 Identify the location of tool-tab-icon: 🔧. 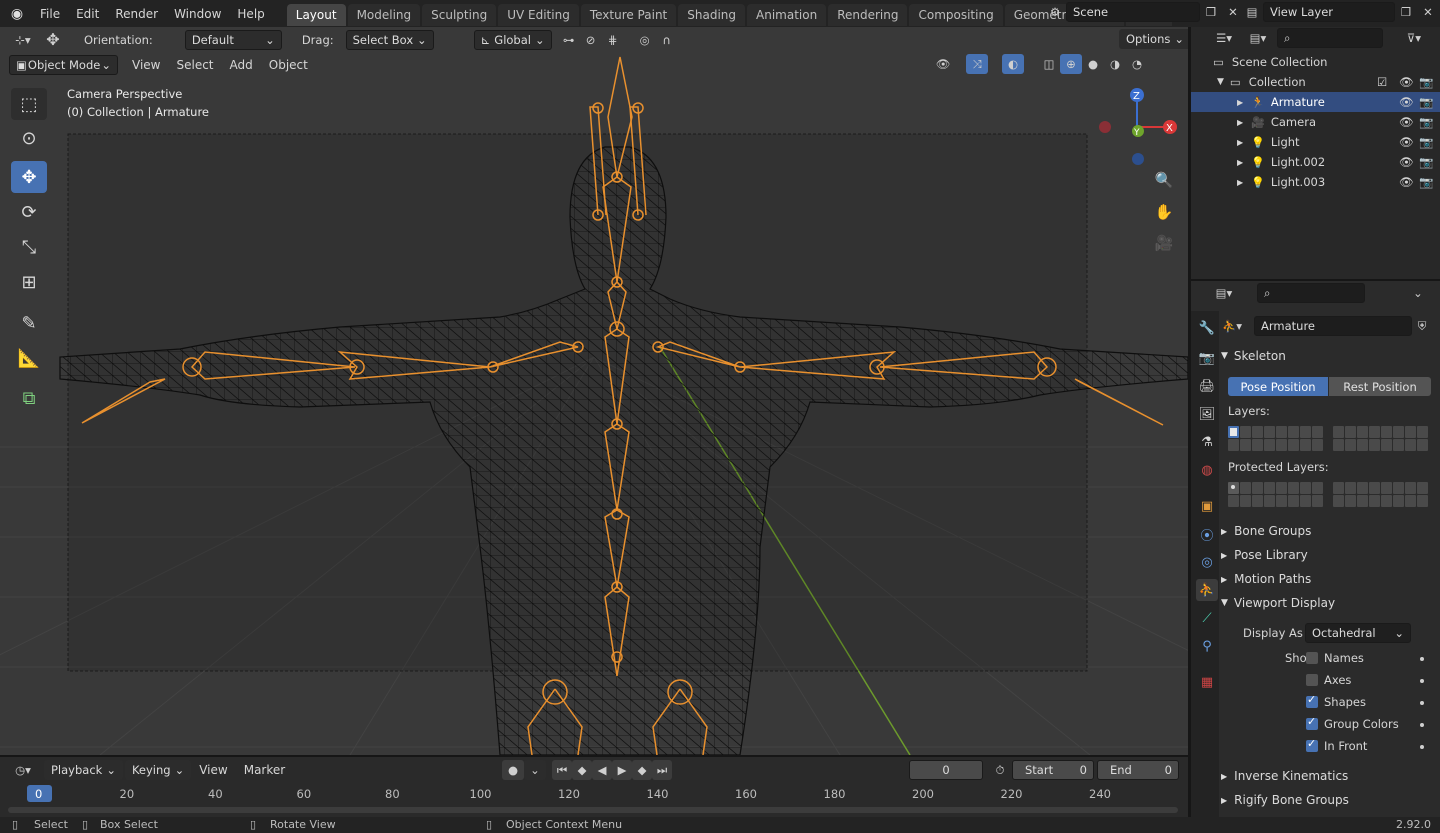
(1207, 328).